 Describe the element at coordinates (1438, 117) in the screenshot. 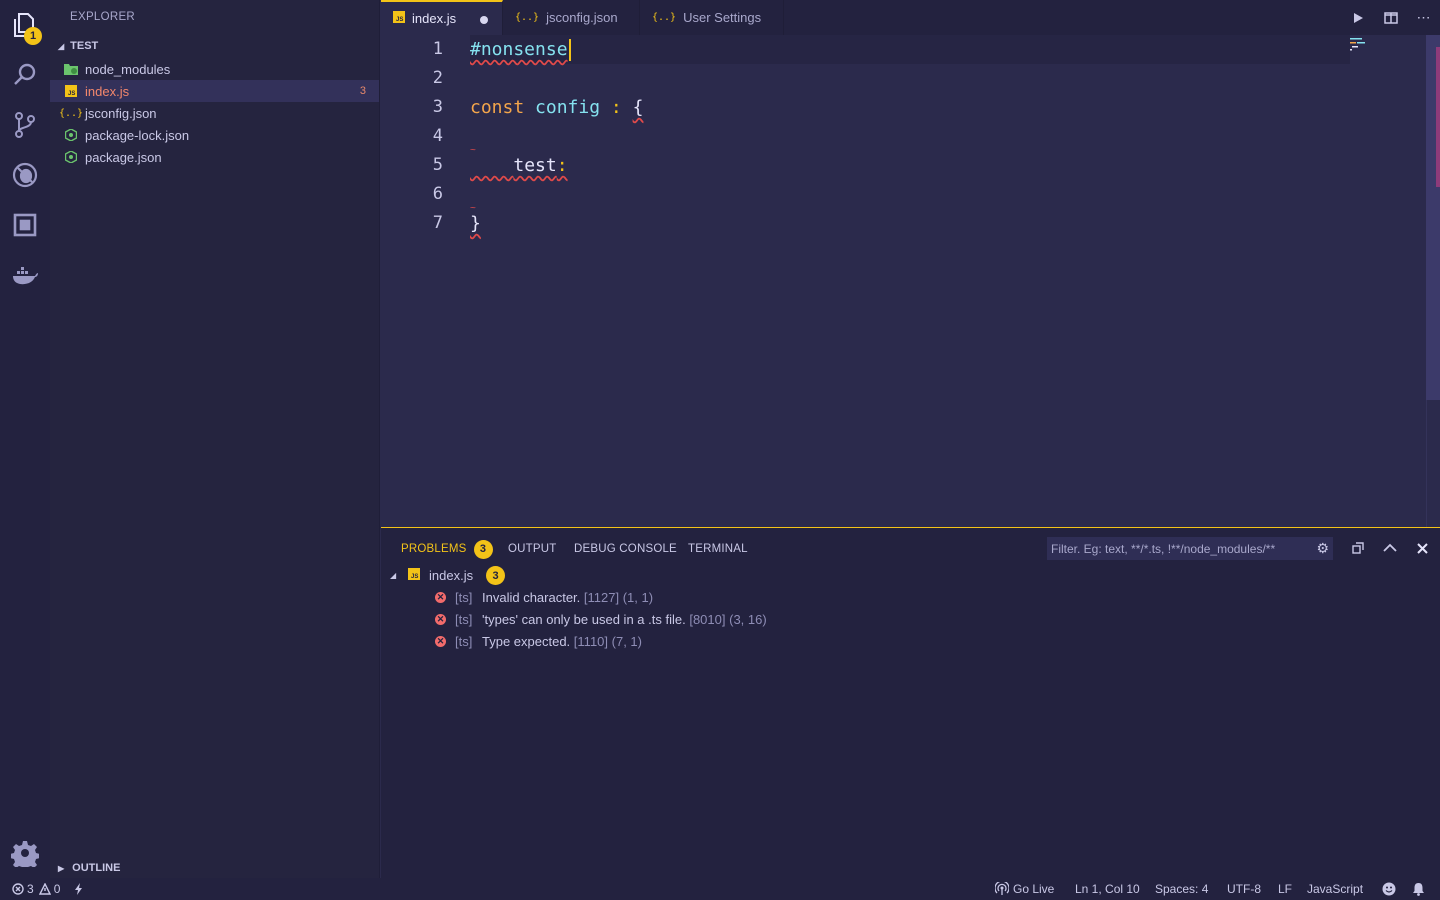

I see `error-overview-marker` at that location.